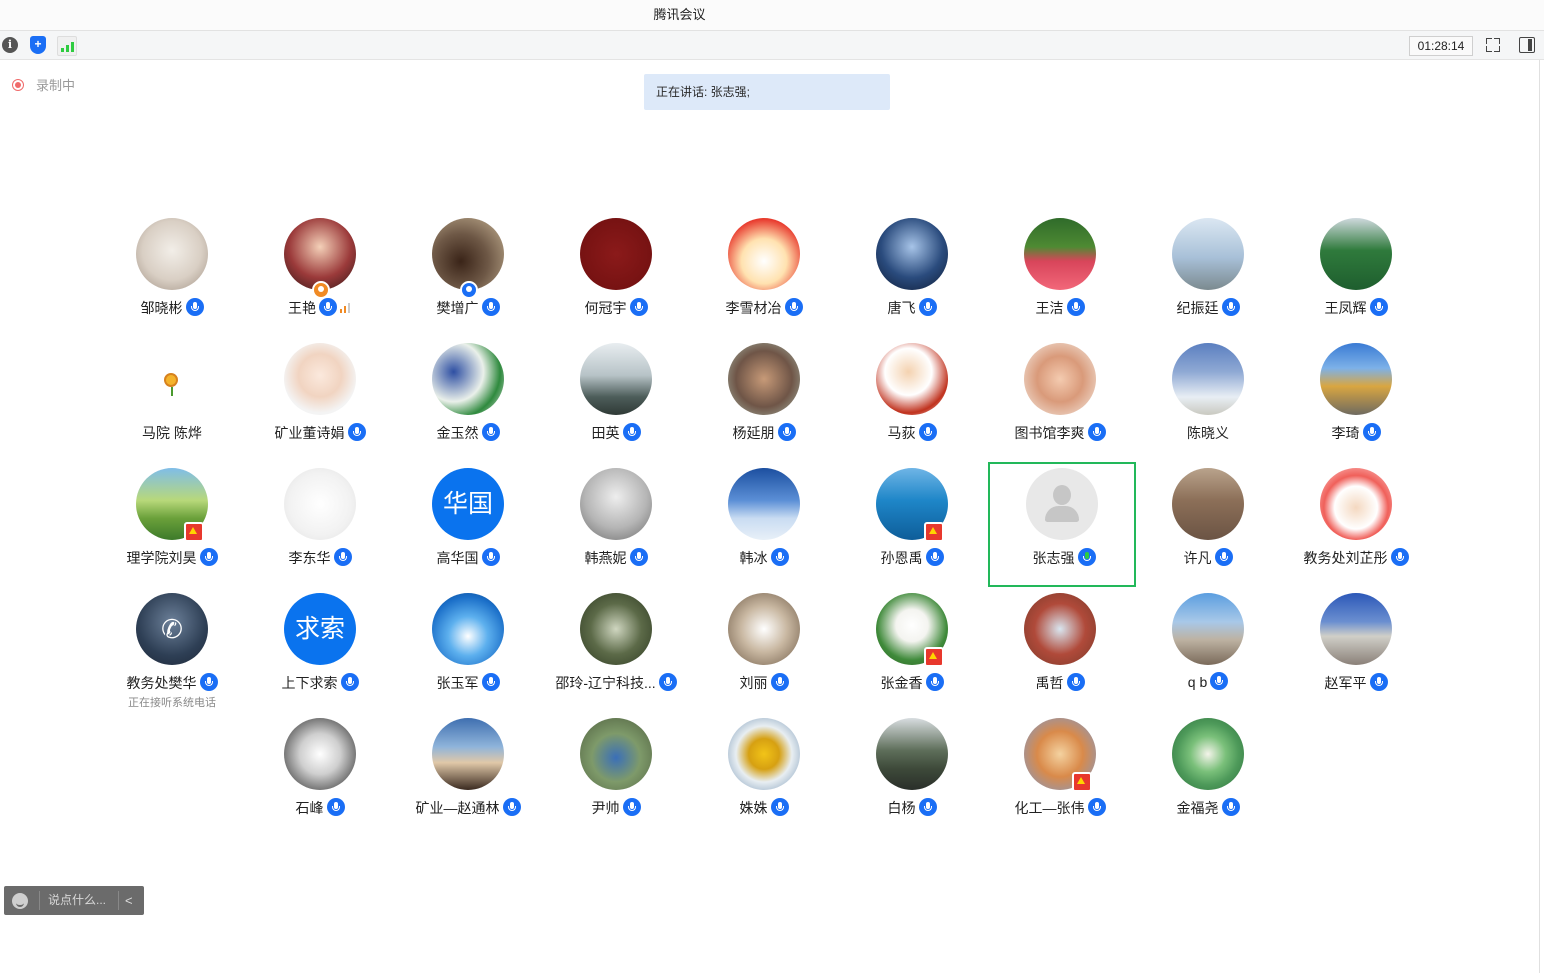 The width and height of the screenshot is (1544, 973). Describe the element at coordinates (320, 780) in the screenshot. I see `participant-tile: 石峰` at that location.